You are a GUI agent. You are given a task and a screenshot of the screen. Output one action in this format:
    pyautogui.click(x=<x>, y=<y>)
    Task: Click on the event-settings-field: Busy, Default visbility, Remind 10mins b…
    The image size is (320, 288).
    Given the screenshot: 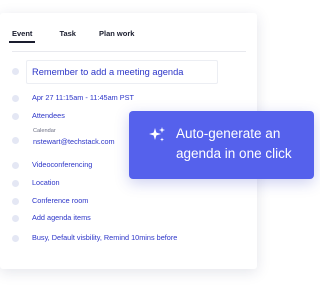 What is the action you would take?
    pyautogui.click(x=104, y=237)
    